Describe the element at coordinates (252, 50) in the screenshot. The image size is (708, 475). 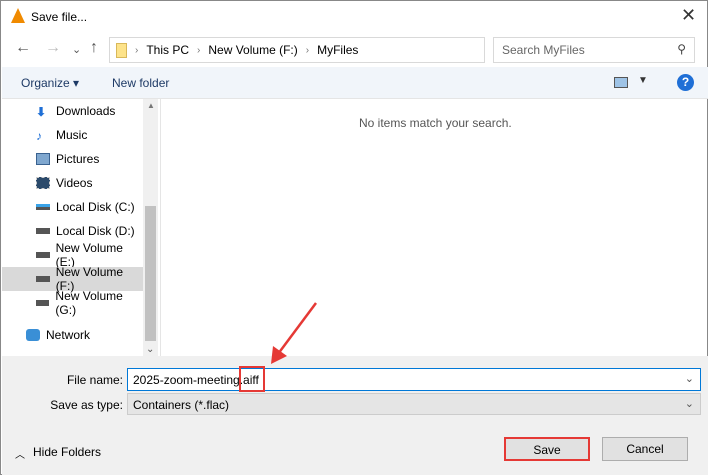
I see `breadcrumb-new-volume-f: New Volume (F:)` at that location.